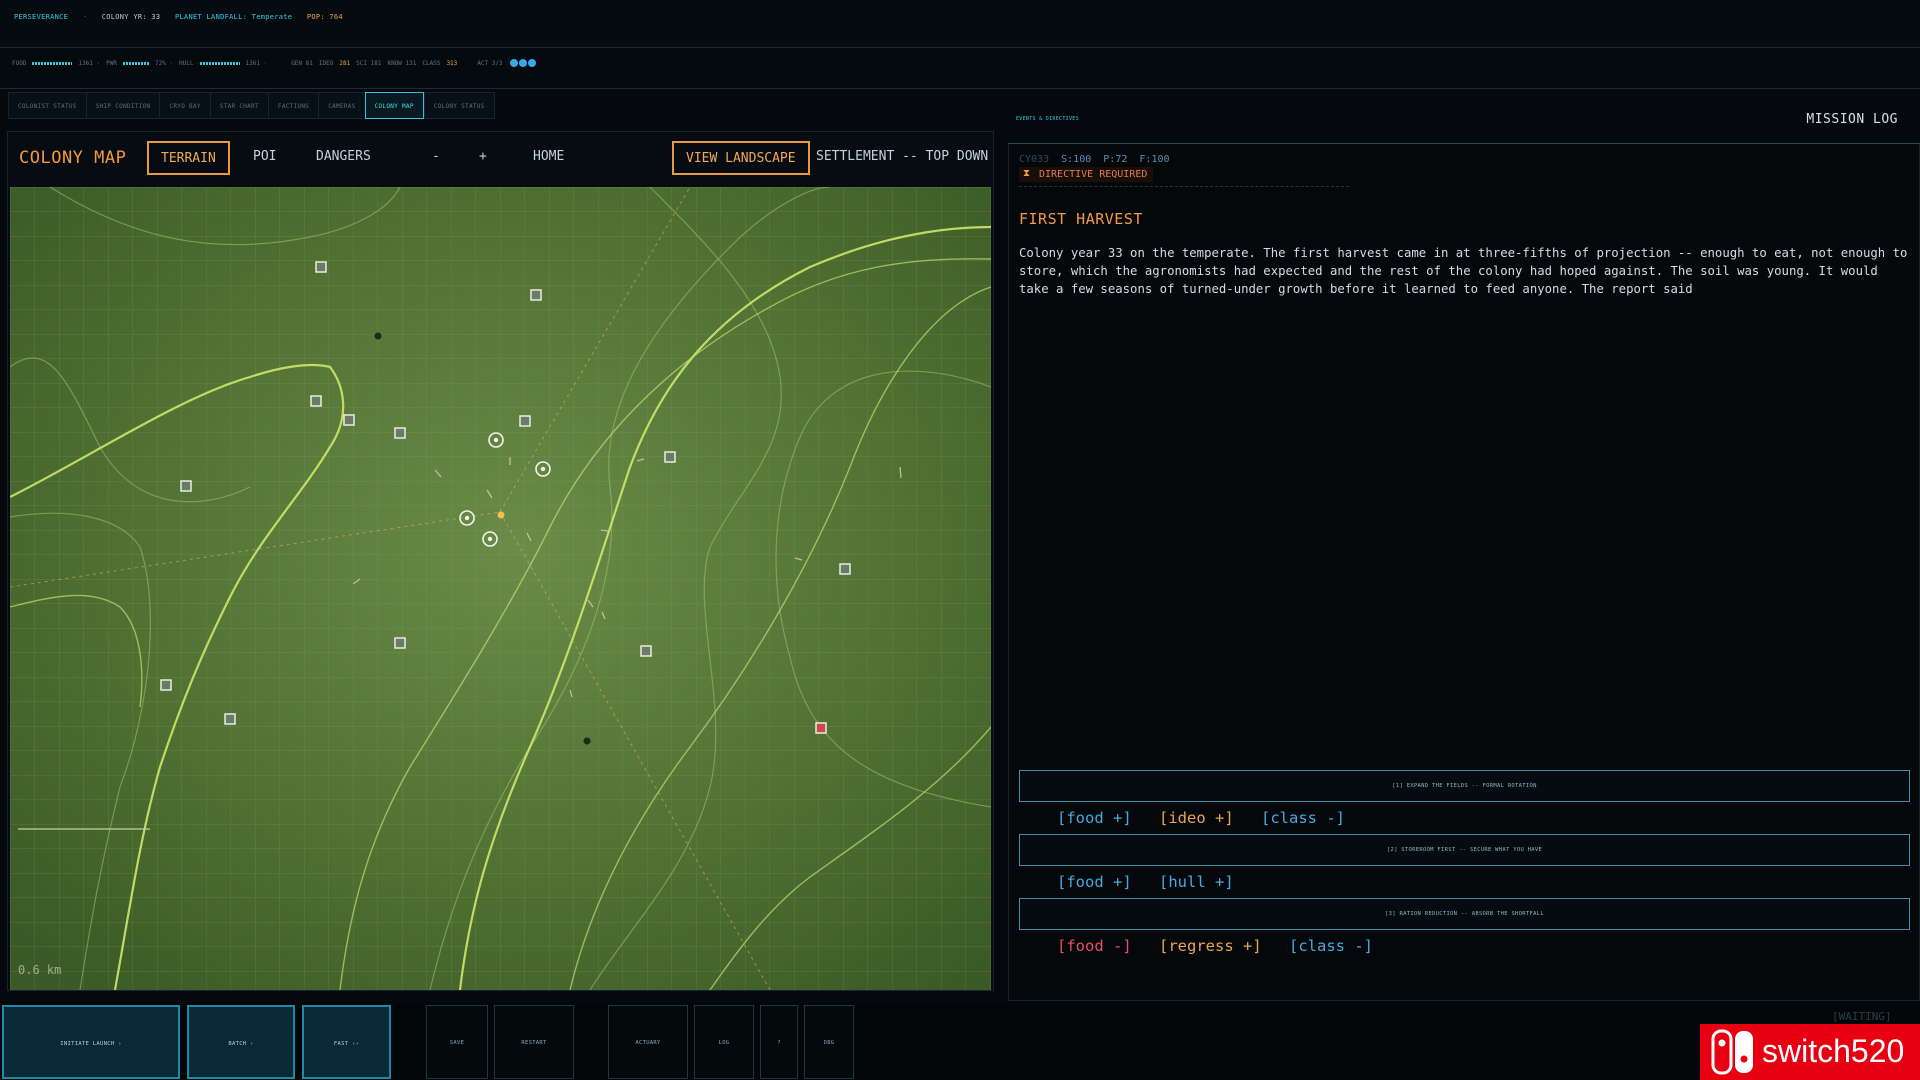  What do you see at coordinates (1154, 882) in the screenshot?
I see `choice-2-effects: [food +] [hull +]` at bounding box center [1154, 882].